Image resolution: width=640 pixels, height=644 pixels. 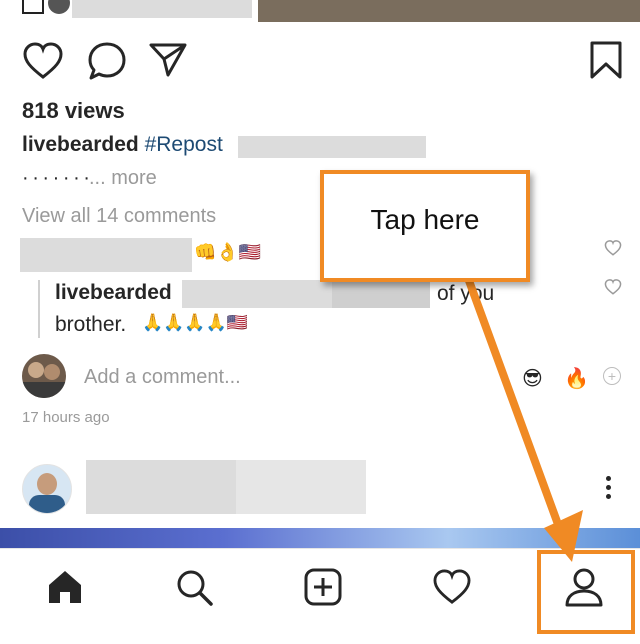 I want to click on annotation-arrow, so click(x=523, y=418).